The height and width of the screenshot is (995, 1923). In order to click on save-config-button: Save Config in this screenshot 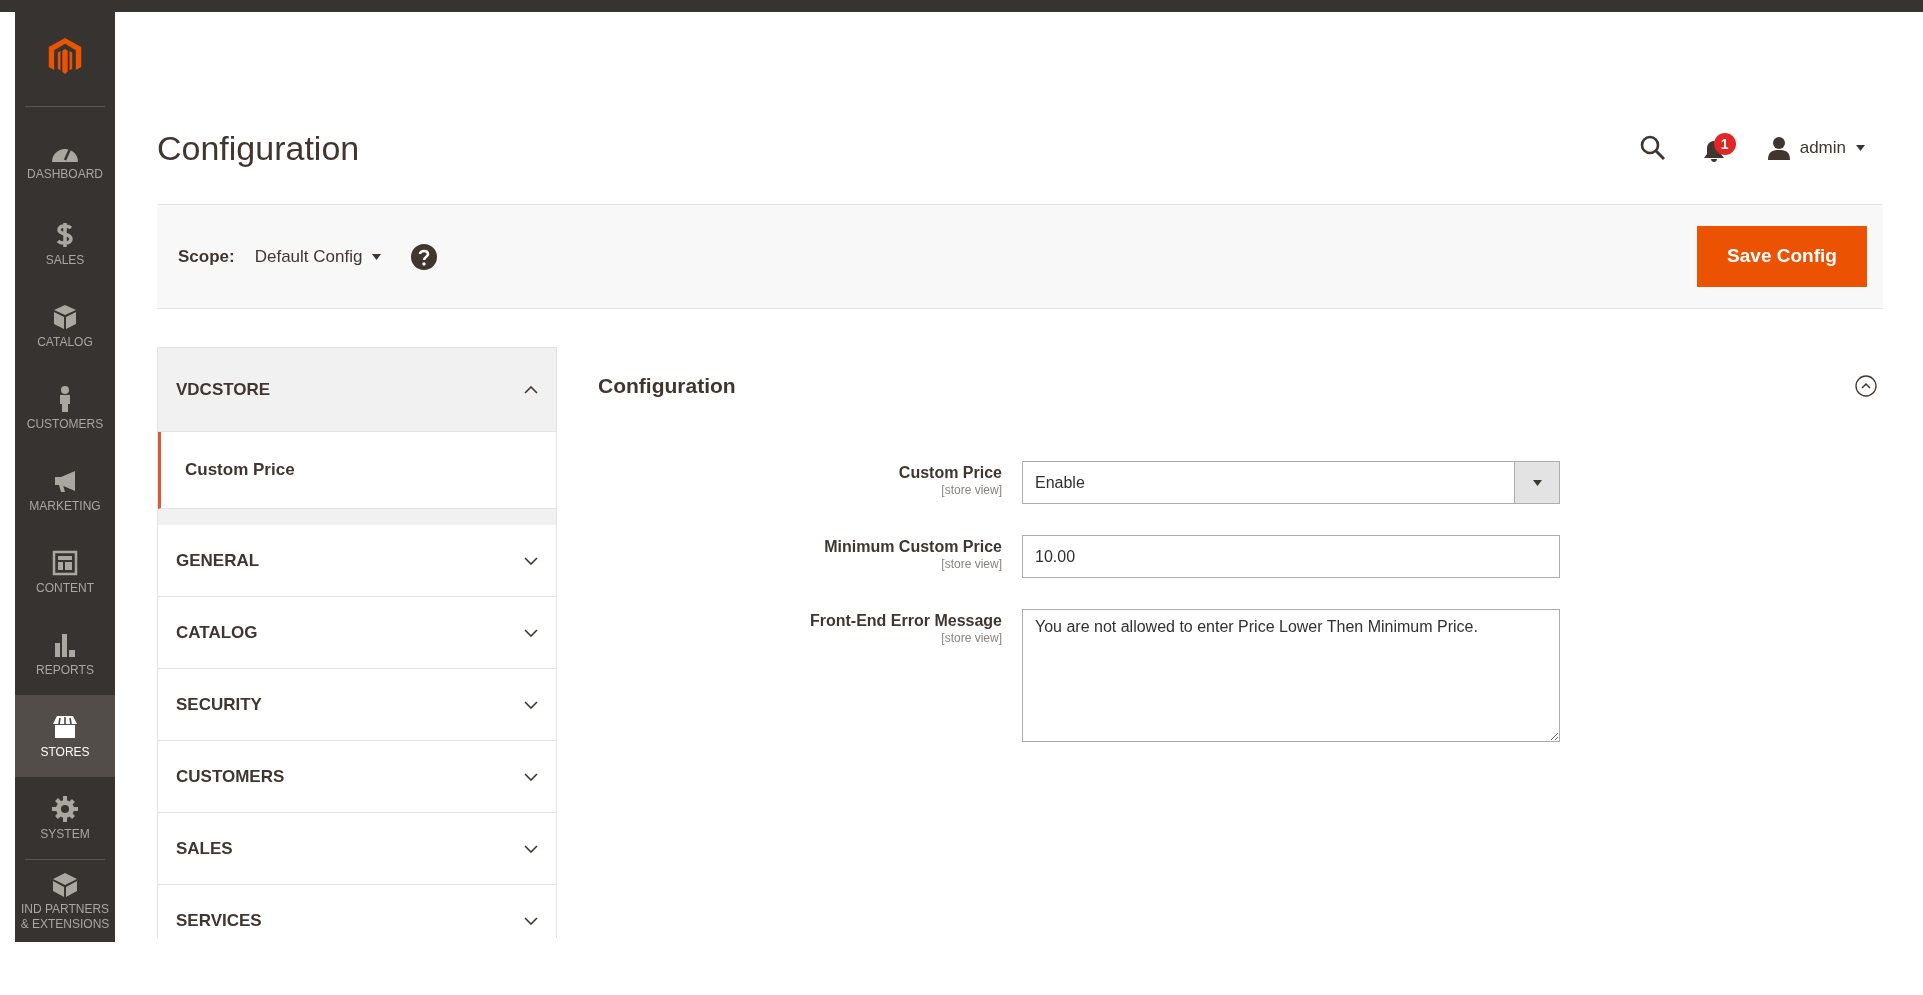, I will do `click(1782, 256)`.